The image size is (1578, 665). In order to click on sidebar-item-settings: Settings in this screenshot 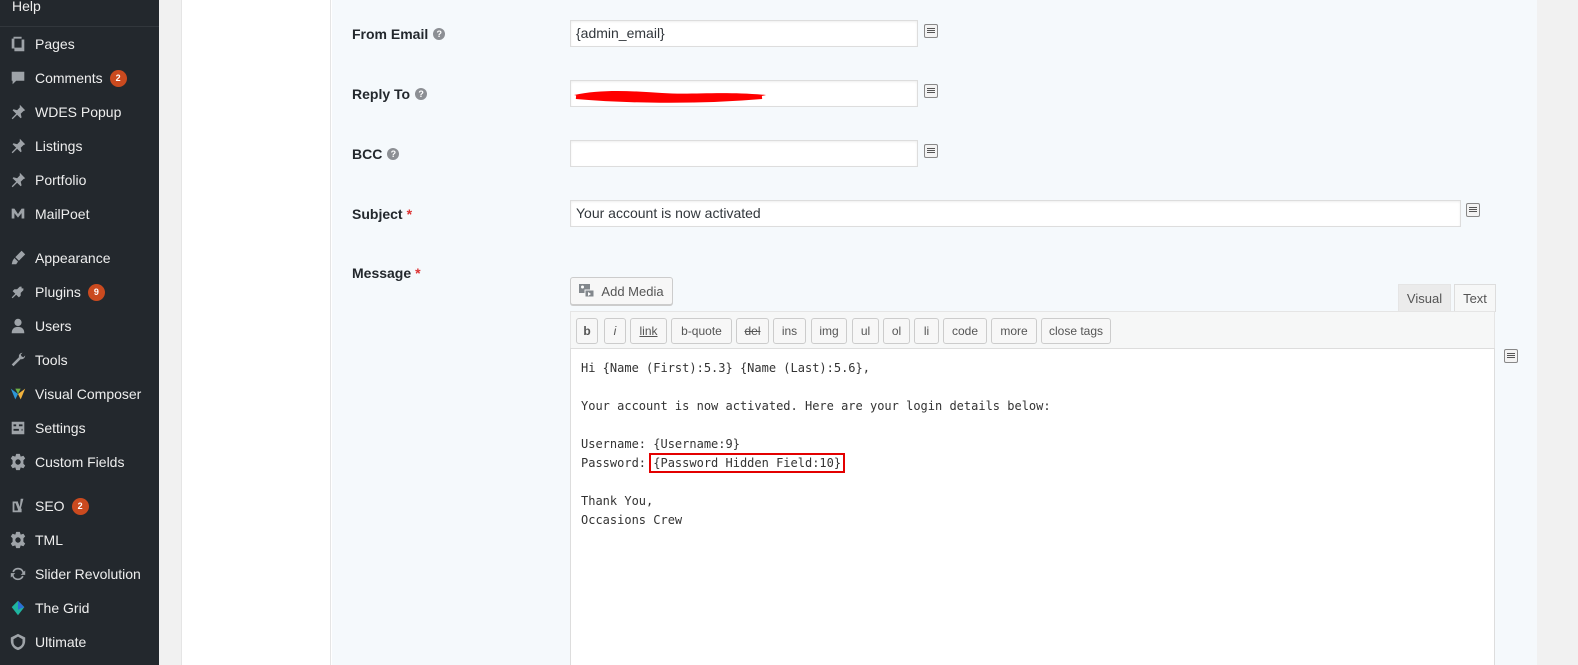, I will do `click(79, 428)`.